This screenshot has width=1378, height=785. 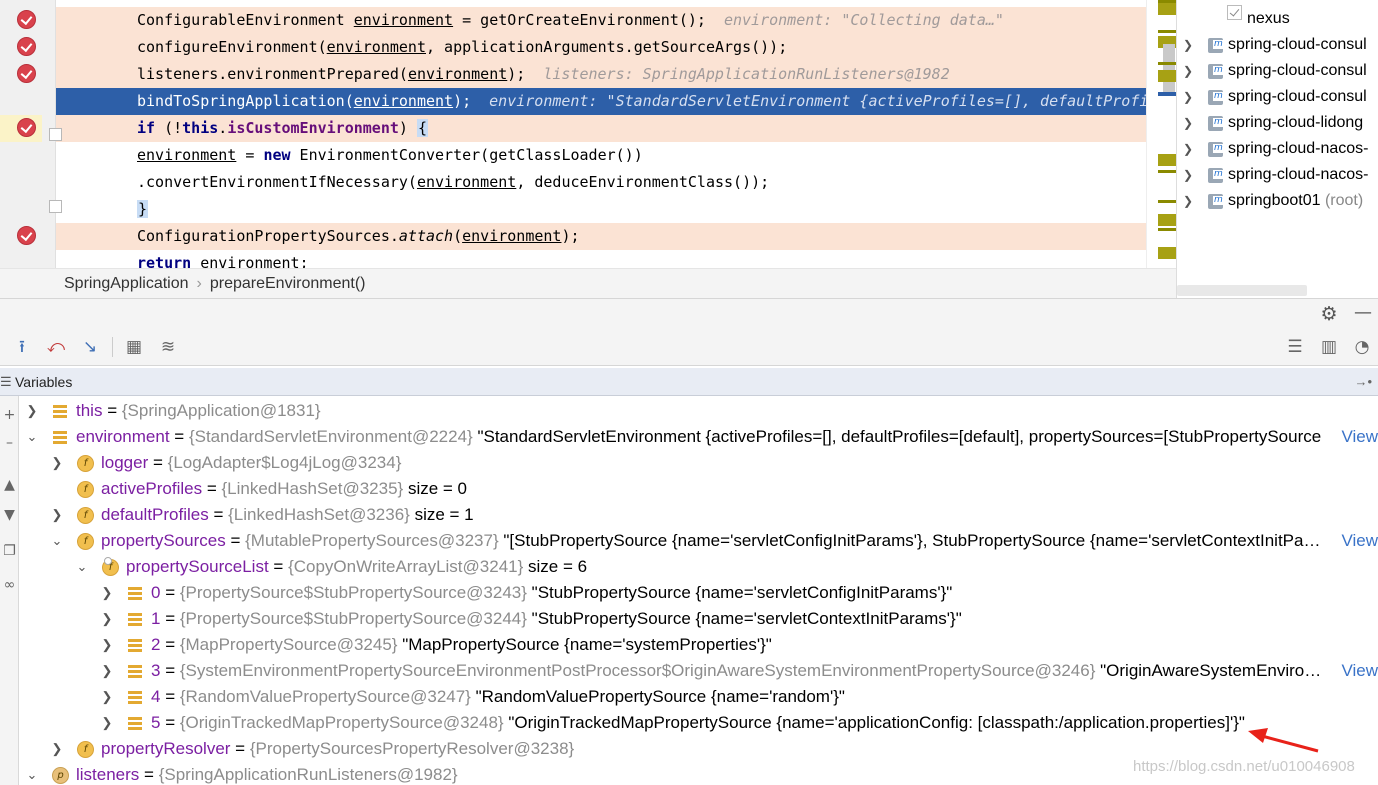 What do you see at coordinates (1329, 314) in the screenshot?
I see `settings-gear-icon: ⚙` at bounding box center [1329, 314].